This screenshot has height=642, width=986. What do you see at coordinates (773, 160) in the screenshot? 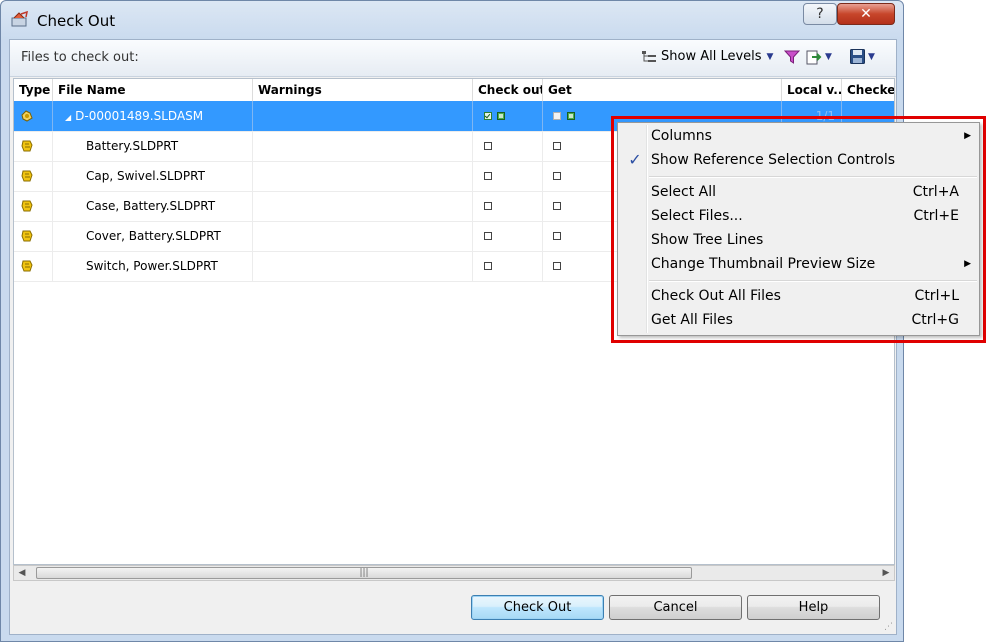
I see `menu-item-label: Show Reference Selection Controls` at bounding box center [773, 160].